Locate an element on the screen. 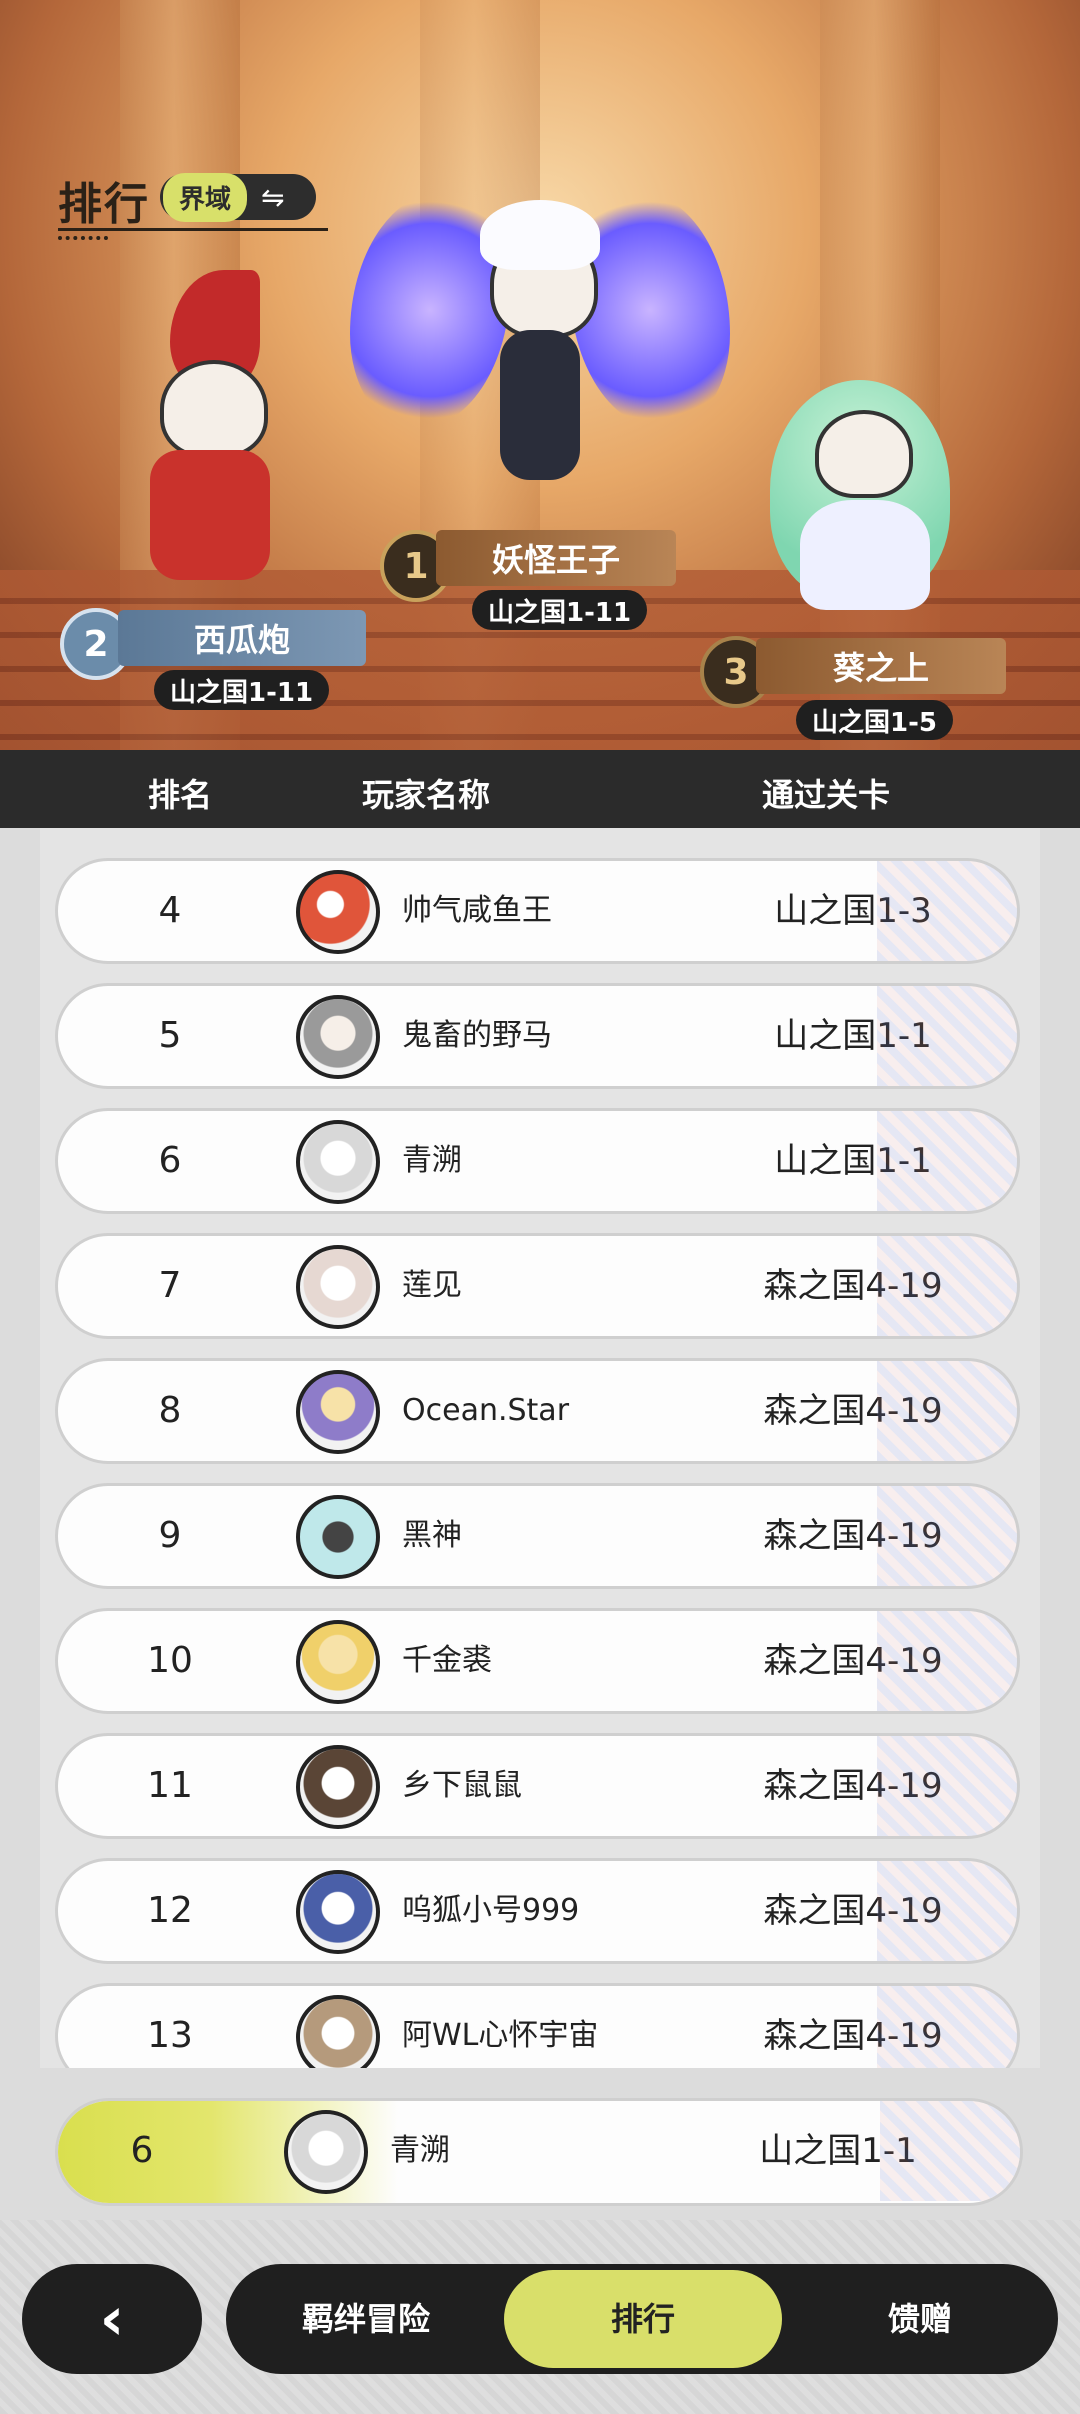 Image resolution: width=1080 pixels, height=2414 pixels. row-rank: 13 is located at coordinates (170, 2035).